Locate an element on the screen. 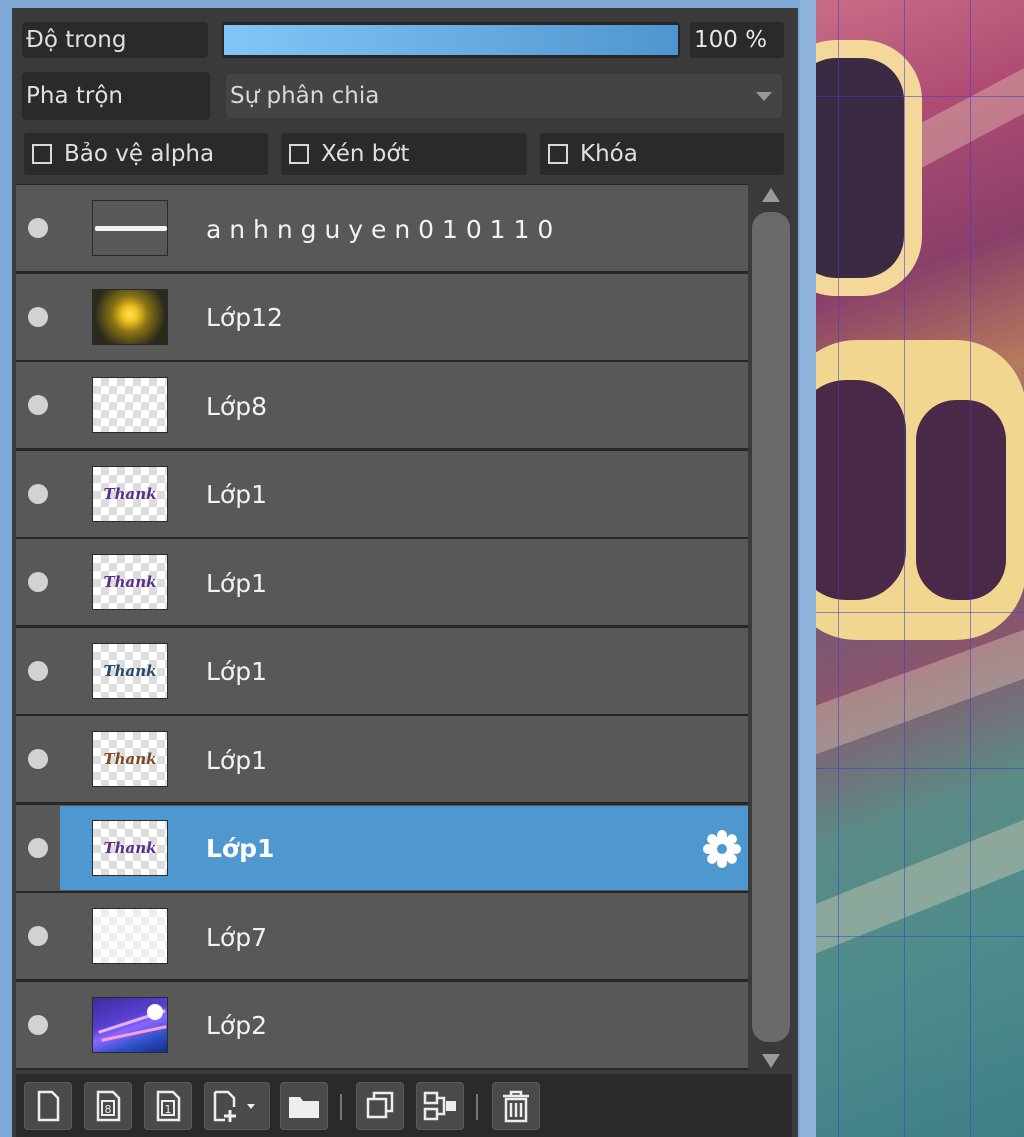 Image resolution: width=1024 pixels, height=1137 pixels. blend-mode-label: Pha trộn is located at coordinates (116, 96).